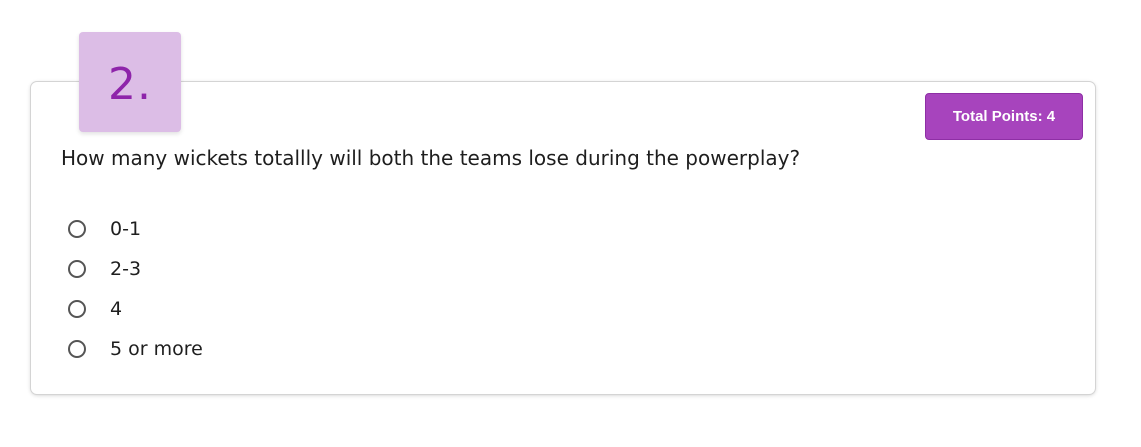 The image size is (1141, 447). I want to click on option-label: 2-3, so click(126, 269).